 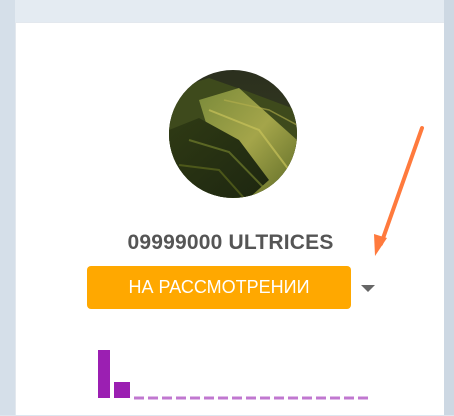 I want to click on window-right-strip, so click(x=449, y=207).